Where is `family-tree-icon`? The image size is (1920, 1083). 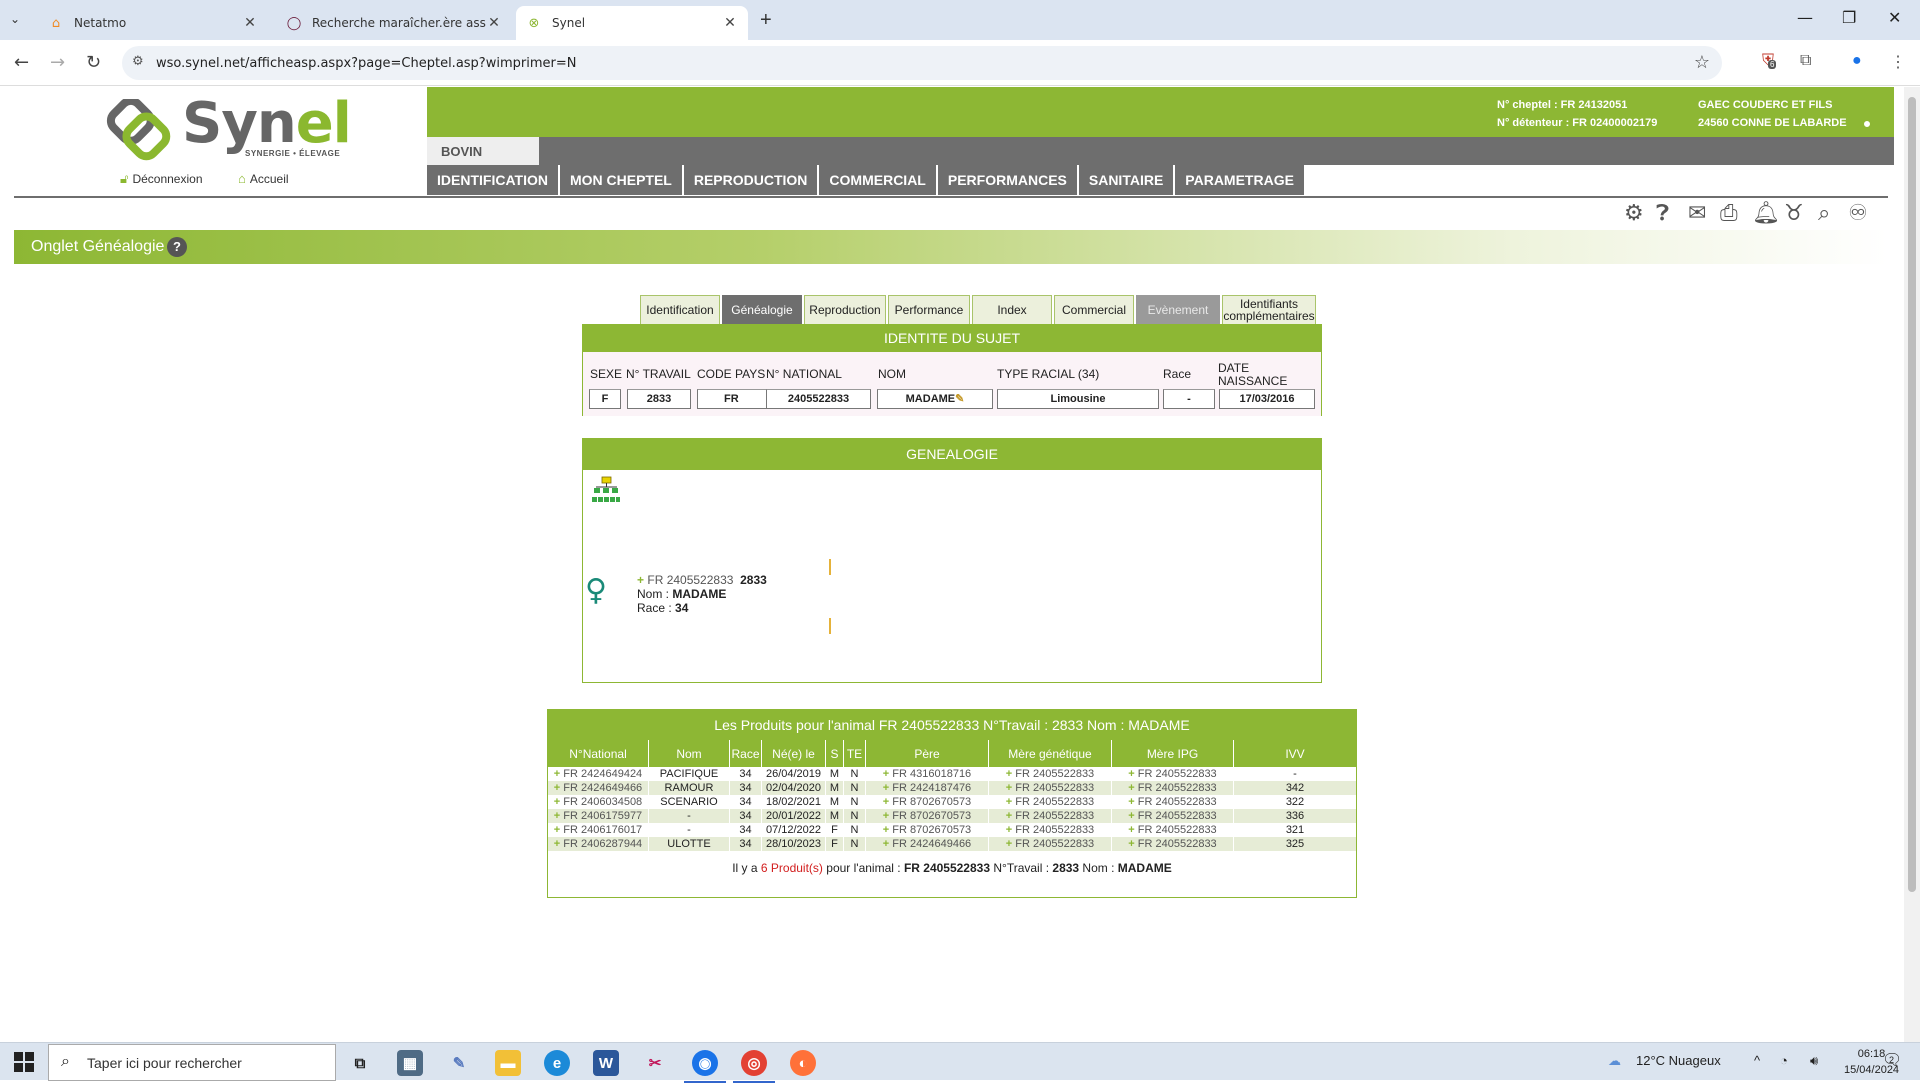
family-tree-icon is located at coordinates (606, 491).